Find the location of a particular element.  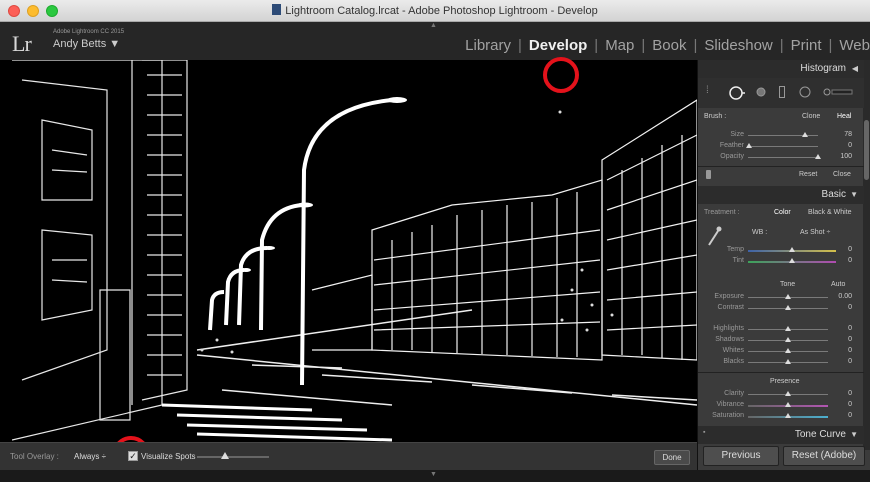

adjustment-brush-icon is located at coordinates (838, 92).